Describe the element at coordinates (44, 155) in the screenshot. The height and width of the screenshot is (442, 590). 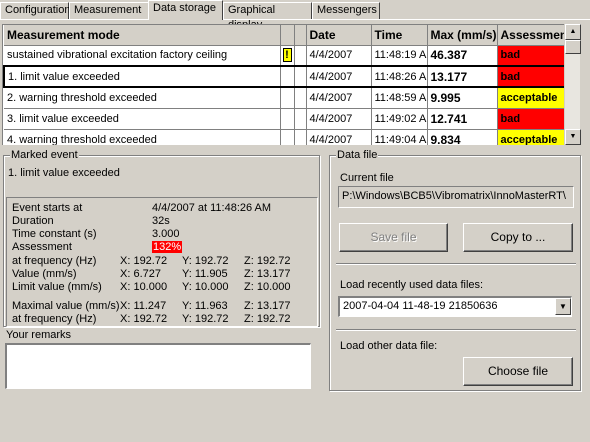
I see `marked-event-legend: Marked event` at that location.